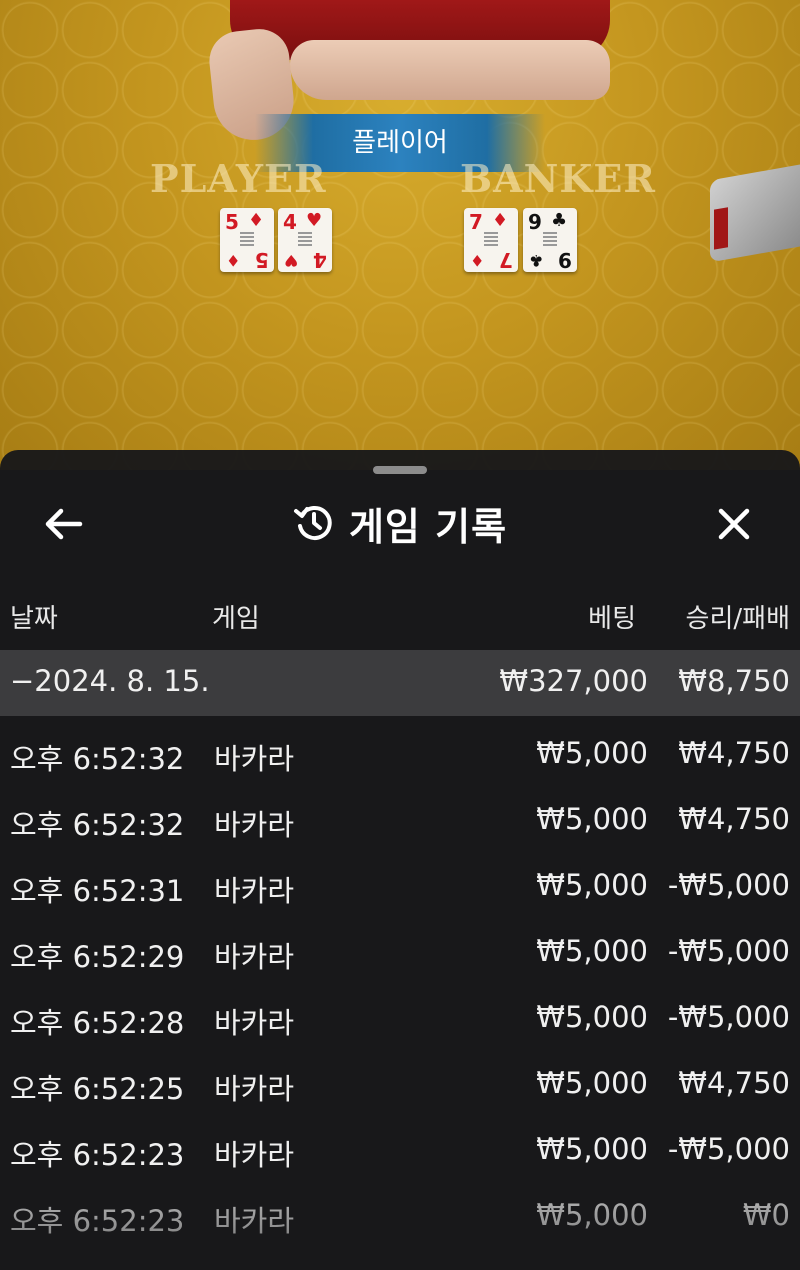 The width and height of the screenshot is (800, 1270). I want to click on arrow-left-icon, so click(64, 524).